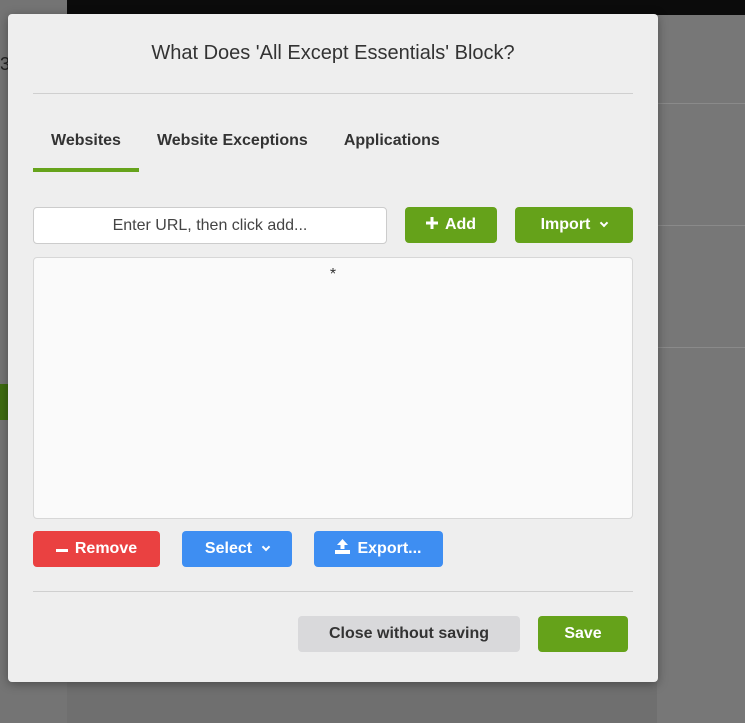 The image size is (745, 723). I want to click on title-divider, so click(333, 93).